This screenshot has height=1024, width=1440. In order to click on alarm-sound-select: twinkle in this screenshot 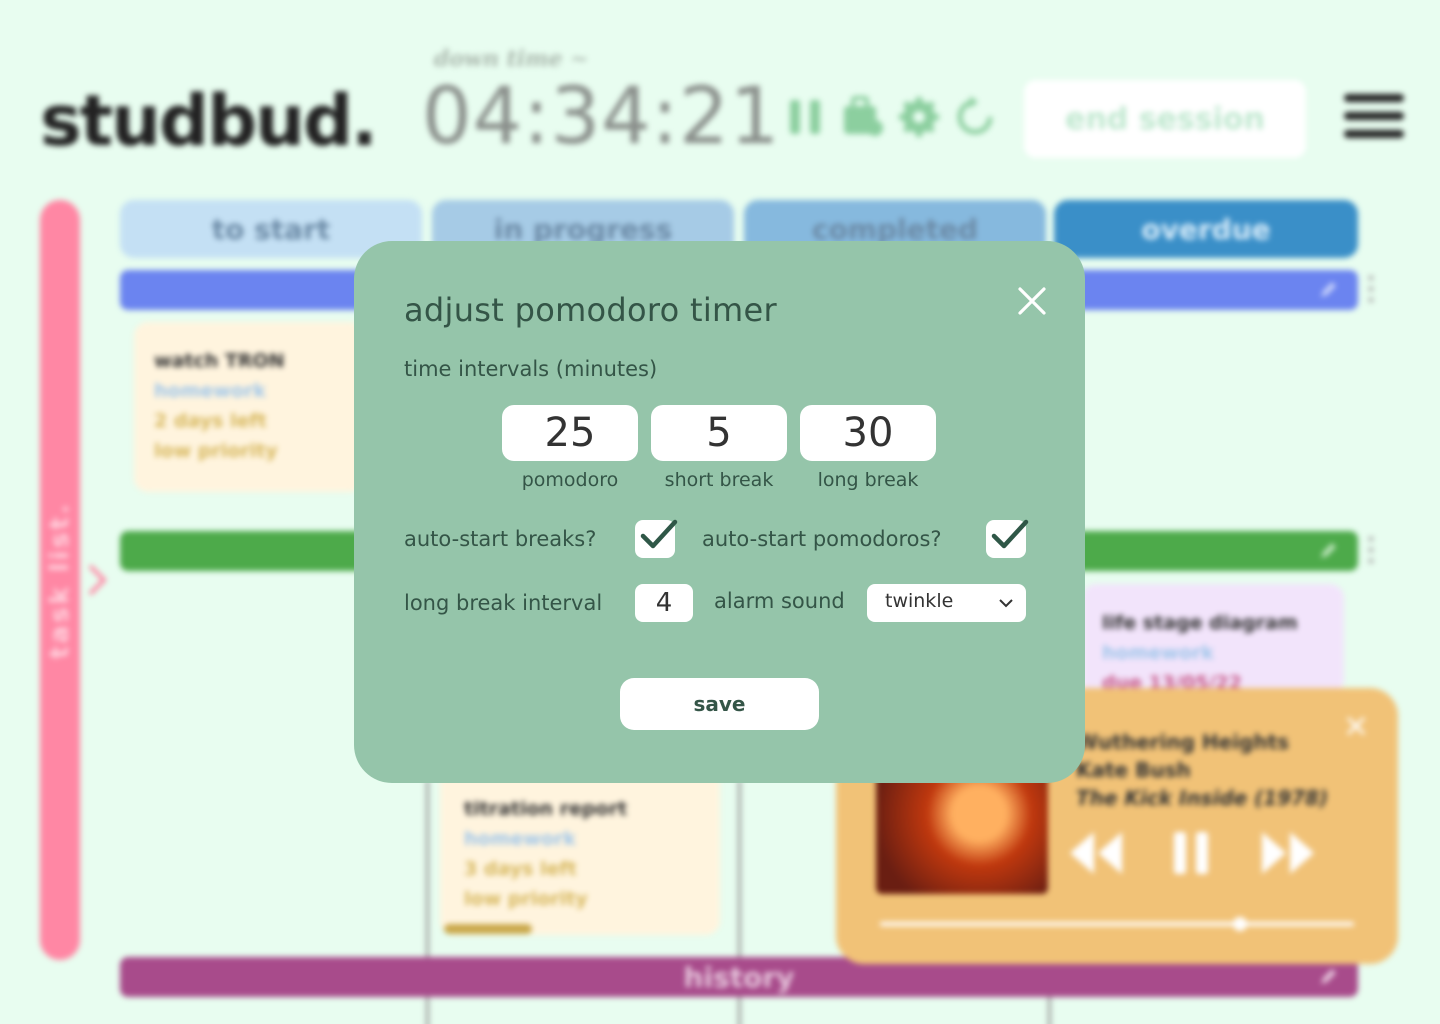, I will do `click(946, 603)`.